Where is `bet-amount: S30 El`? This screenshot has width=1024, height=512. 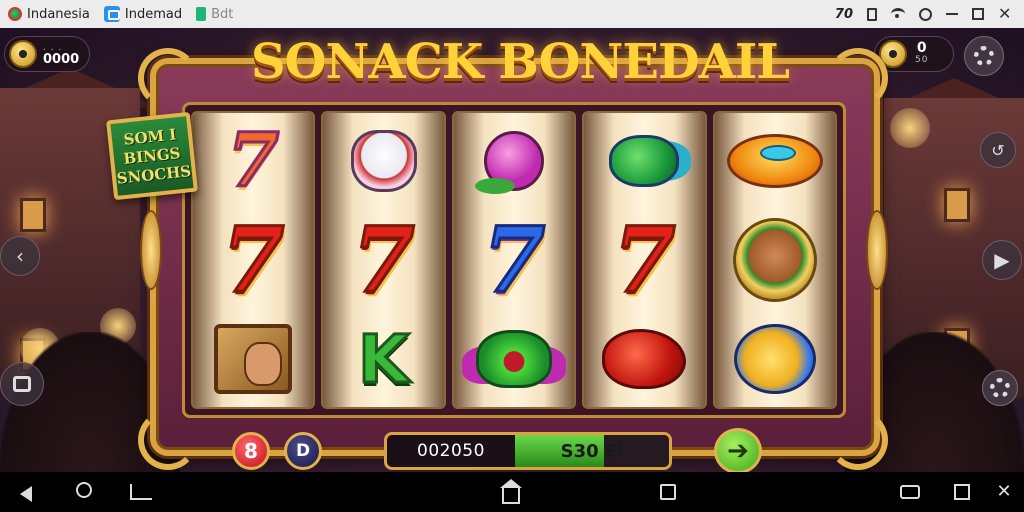
bet-amount: S30 El is located at coordinates (592, 451).